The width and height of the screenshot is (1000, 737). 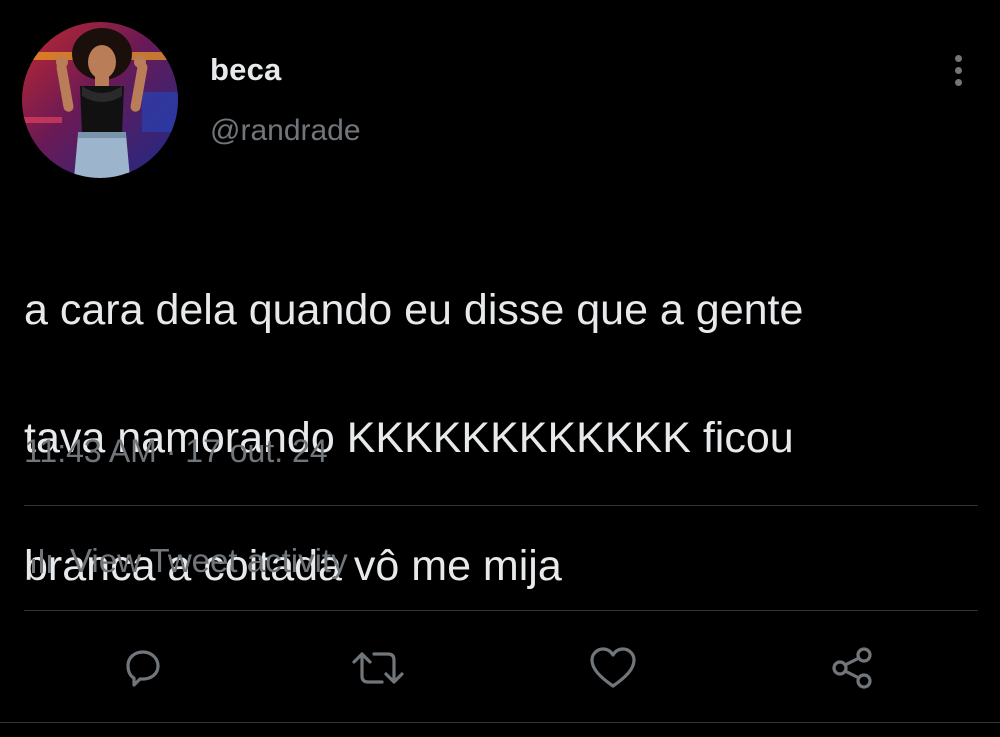 What do you see at coordinates (245, 70) in the screenshot?
I see `display-name: beca` at bounding box center [245, 70].